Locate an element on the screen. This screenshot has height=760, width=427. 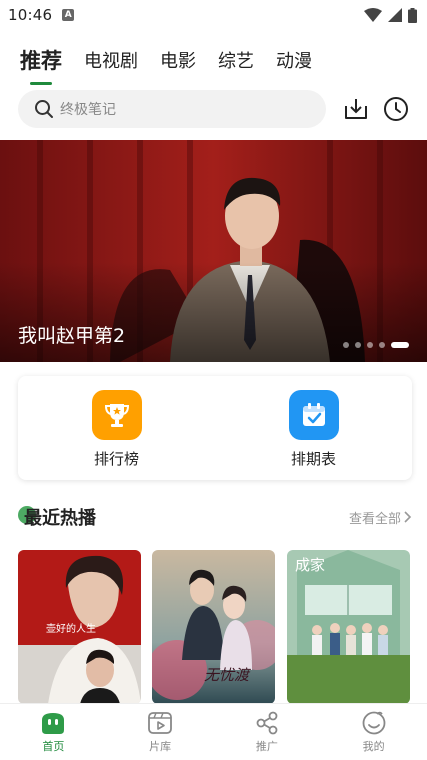
section-title: 最近热播 is located at coordinates (60, 518).